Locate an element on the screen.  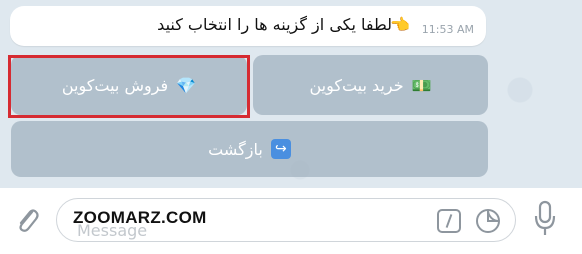
watermark: ZOOMARZ.COM is located at coordinates (140, 217).